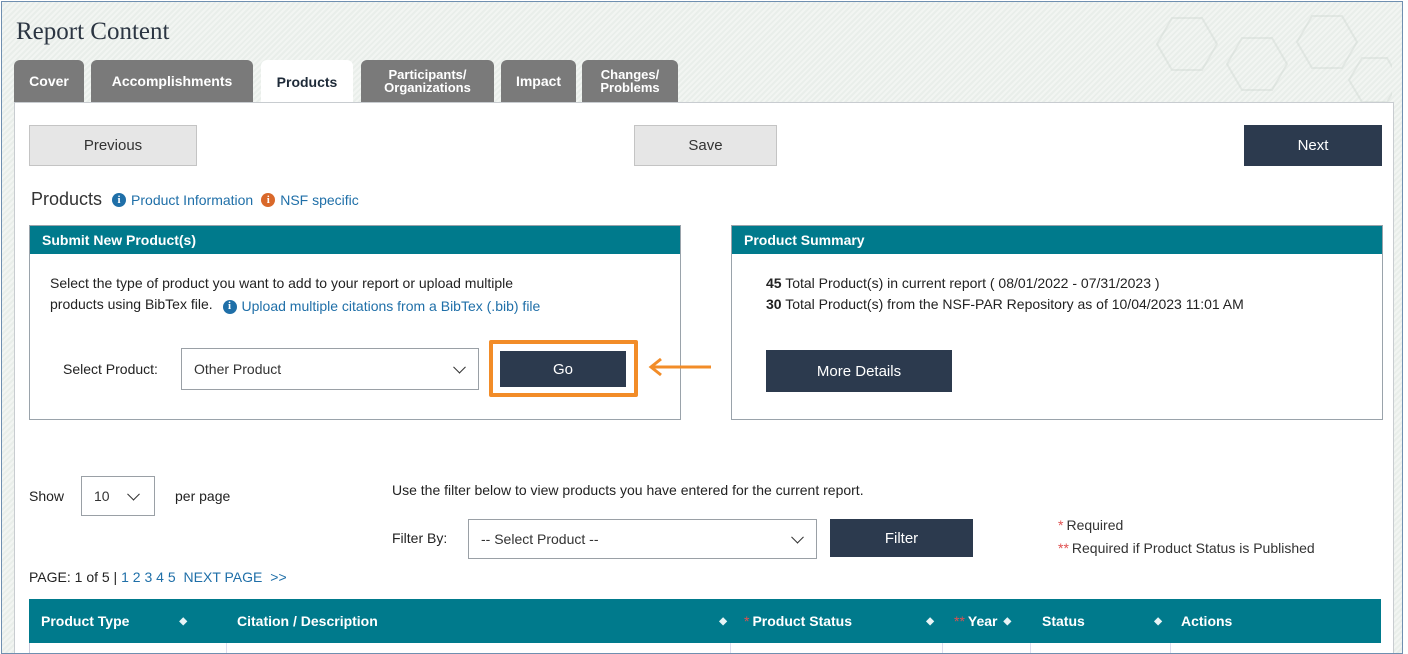  Describe the element at coordinates (1102, 621) in the screenshot. I see `column-status: Status ◆` at that location.